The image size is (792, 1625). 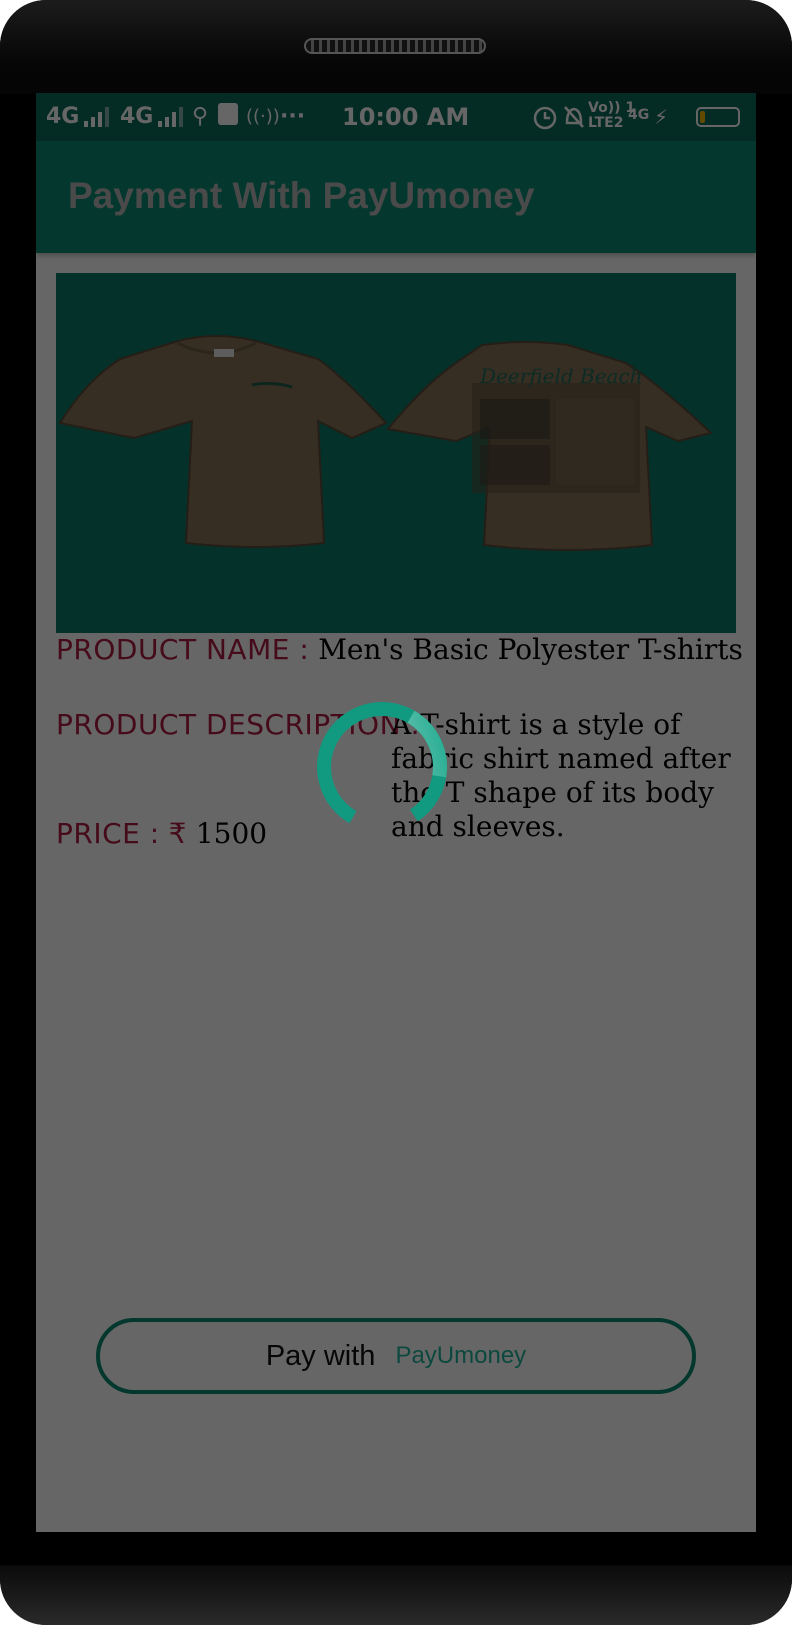 I want to click on product-name-value: Men's Basic Polyester T-shirts, so click(x=530, y=649).